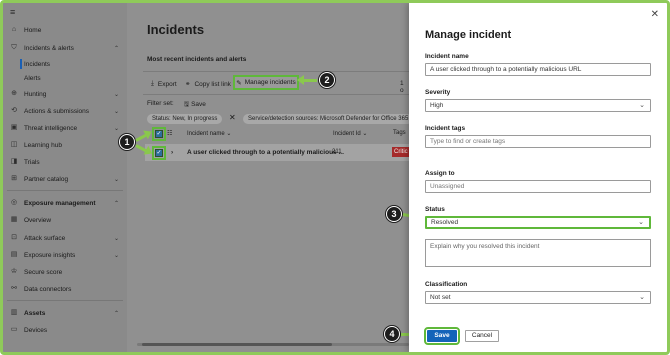 The width and height of the screenshot is (670, 355). Describe the element at coordinates (538, 105) in the screenshot. I see `severity-dropdown: High ⌄` at that location.